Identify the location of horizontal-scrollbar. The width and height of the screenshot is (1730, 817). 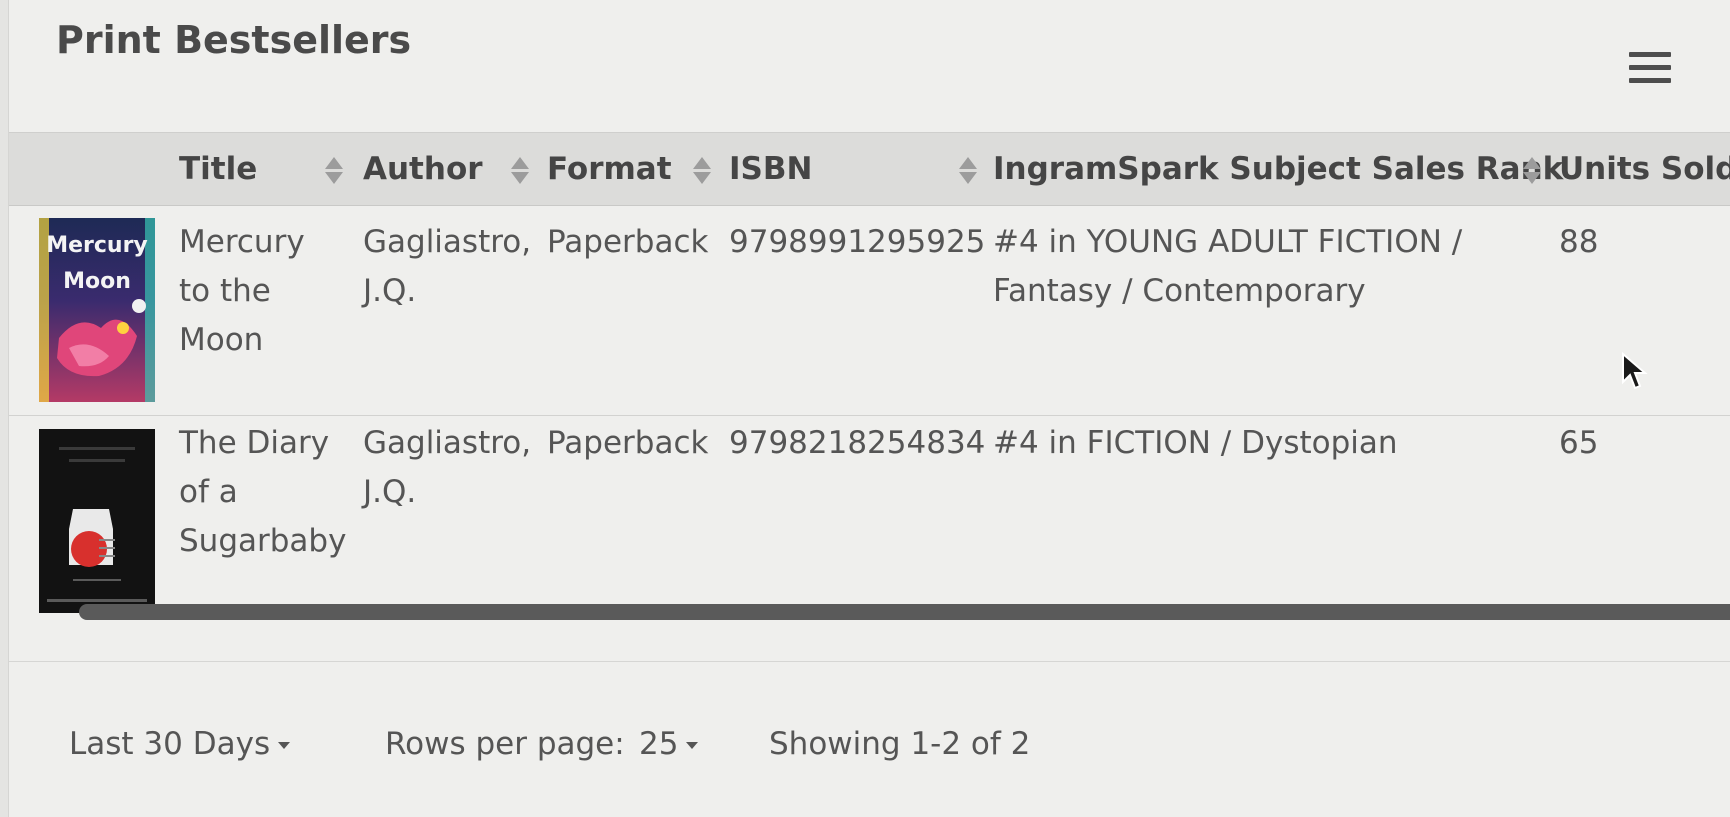
(904, 612).